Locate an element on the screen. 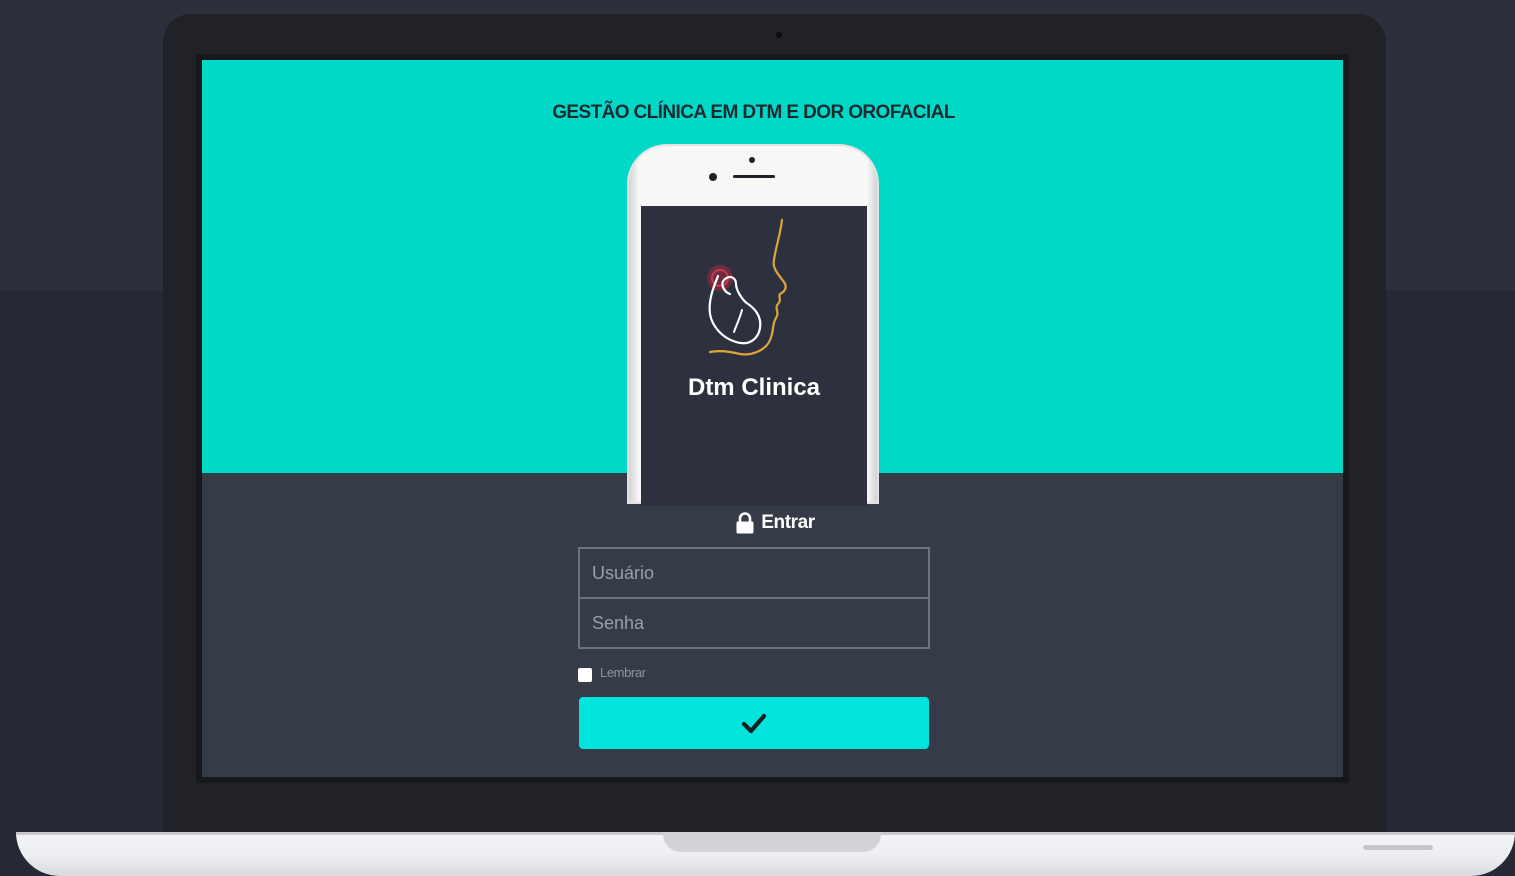 The image size is (1515, 876). laptop-hinge-notch is located at coordinates (772, 842).